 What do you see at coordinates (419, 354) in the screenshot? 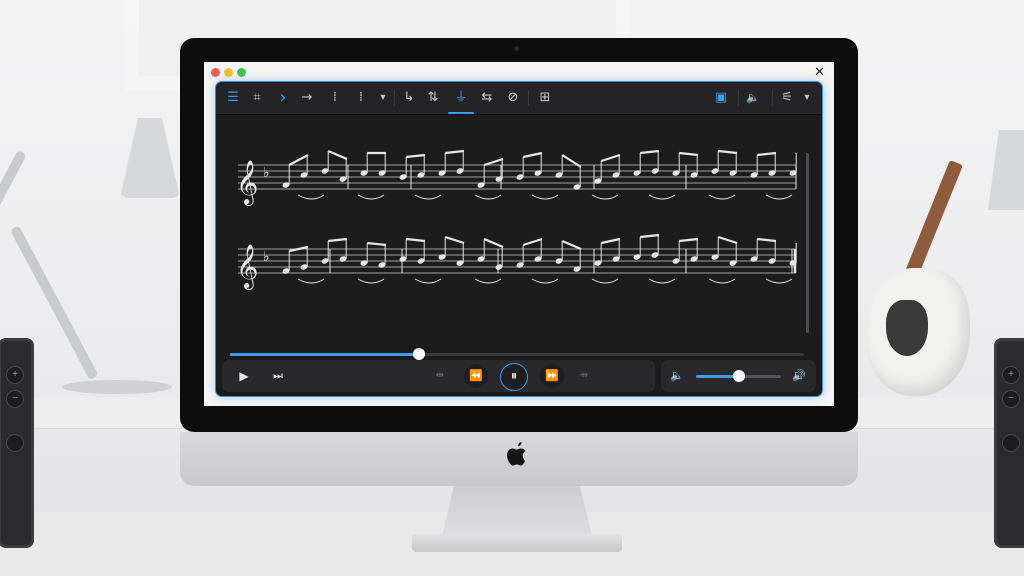
I see `playback-progress-knob` at bounding box center [419, 354].